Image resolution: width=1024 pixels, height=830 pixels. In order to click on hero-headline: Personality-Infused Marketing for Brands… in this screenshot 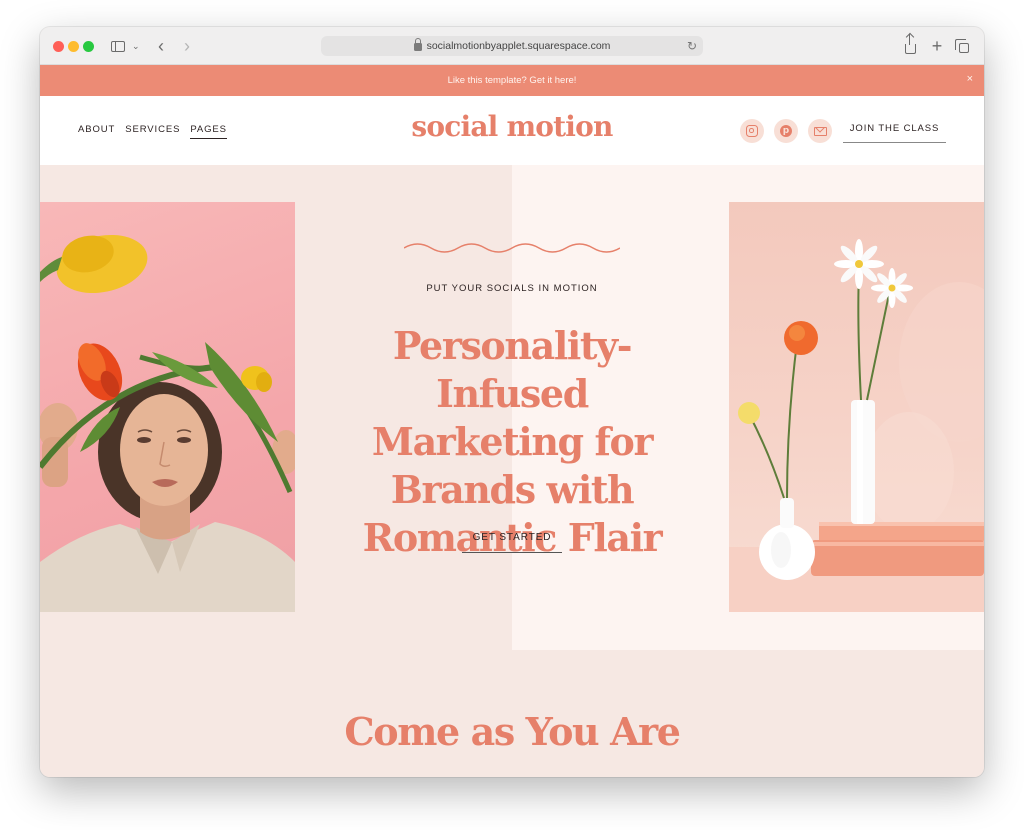, I will do `click(512, 441)`.